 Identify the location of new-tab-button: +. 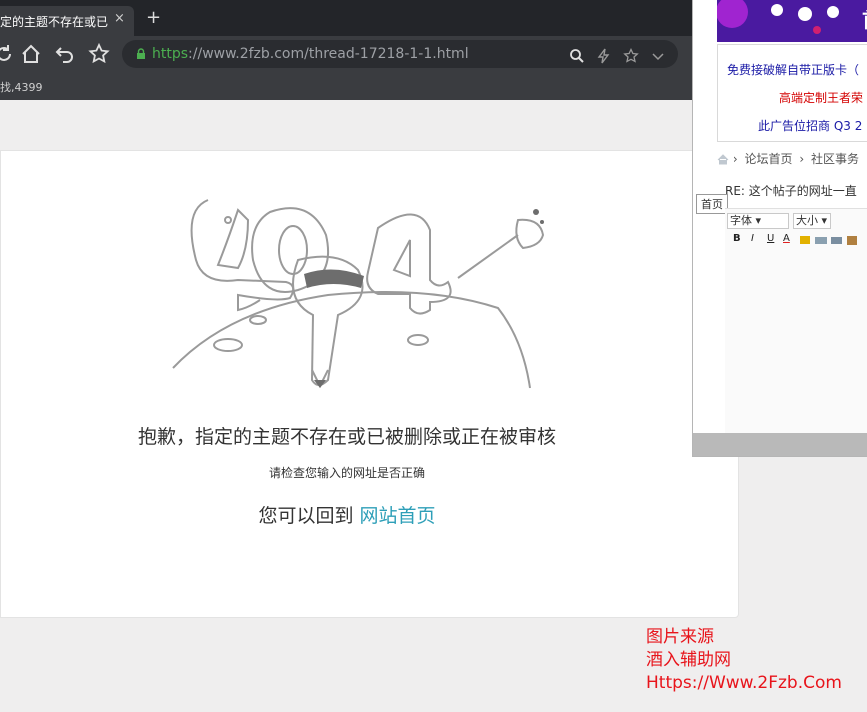
(153, 18).